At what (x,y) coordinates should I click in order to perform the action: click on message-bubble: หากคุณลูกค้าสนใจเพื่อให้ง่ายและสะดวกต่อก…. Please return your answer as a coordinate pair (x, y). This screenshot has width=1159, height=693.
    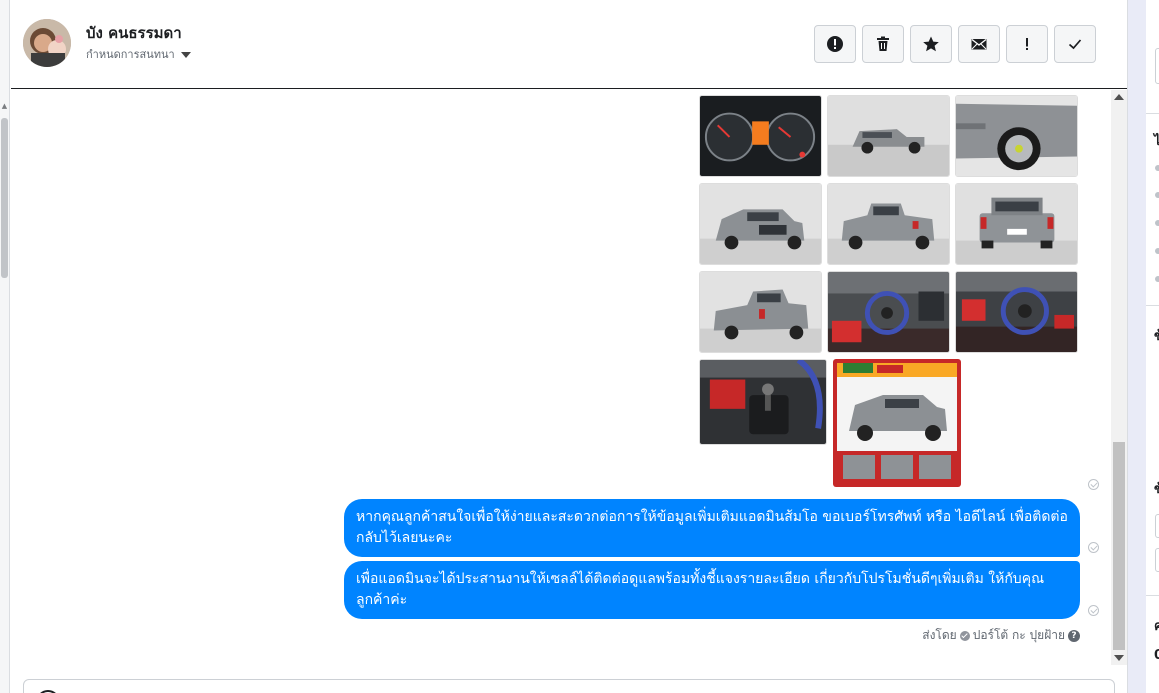
    Looking at the image, I should click on (712, 528).